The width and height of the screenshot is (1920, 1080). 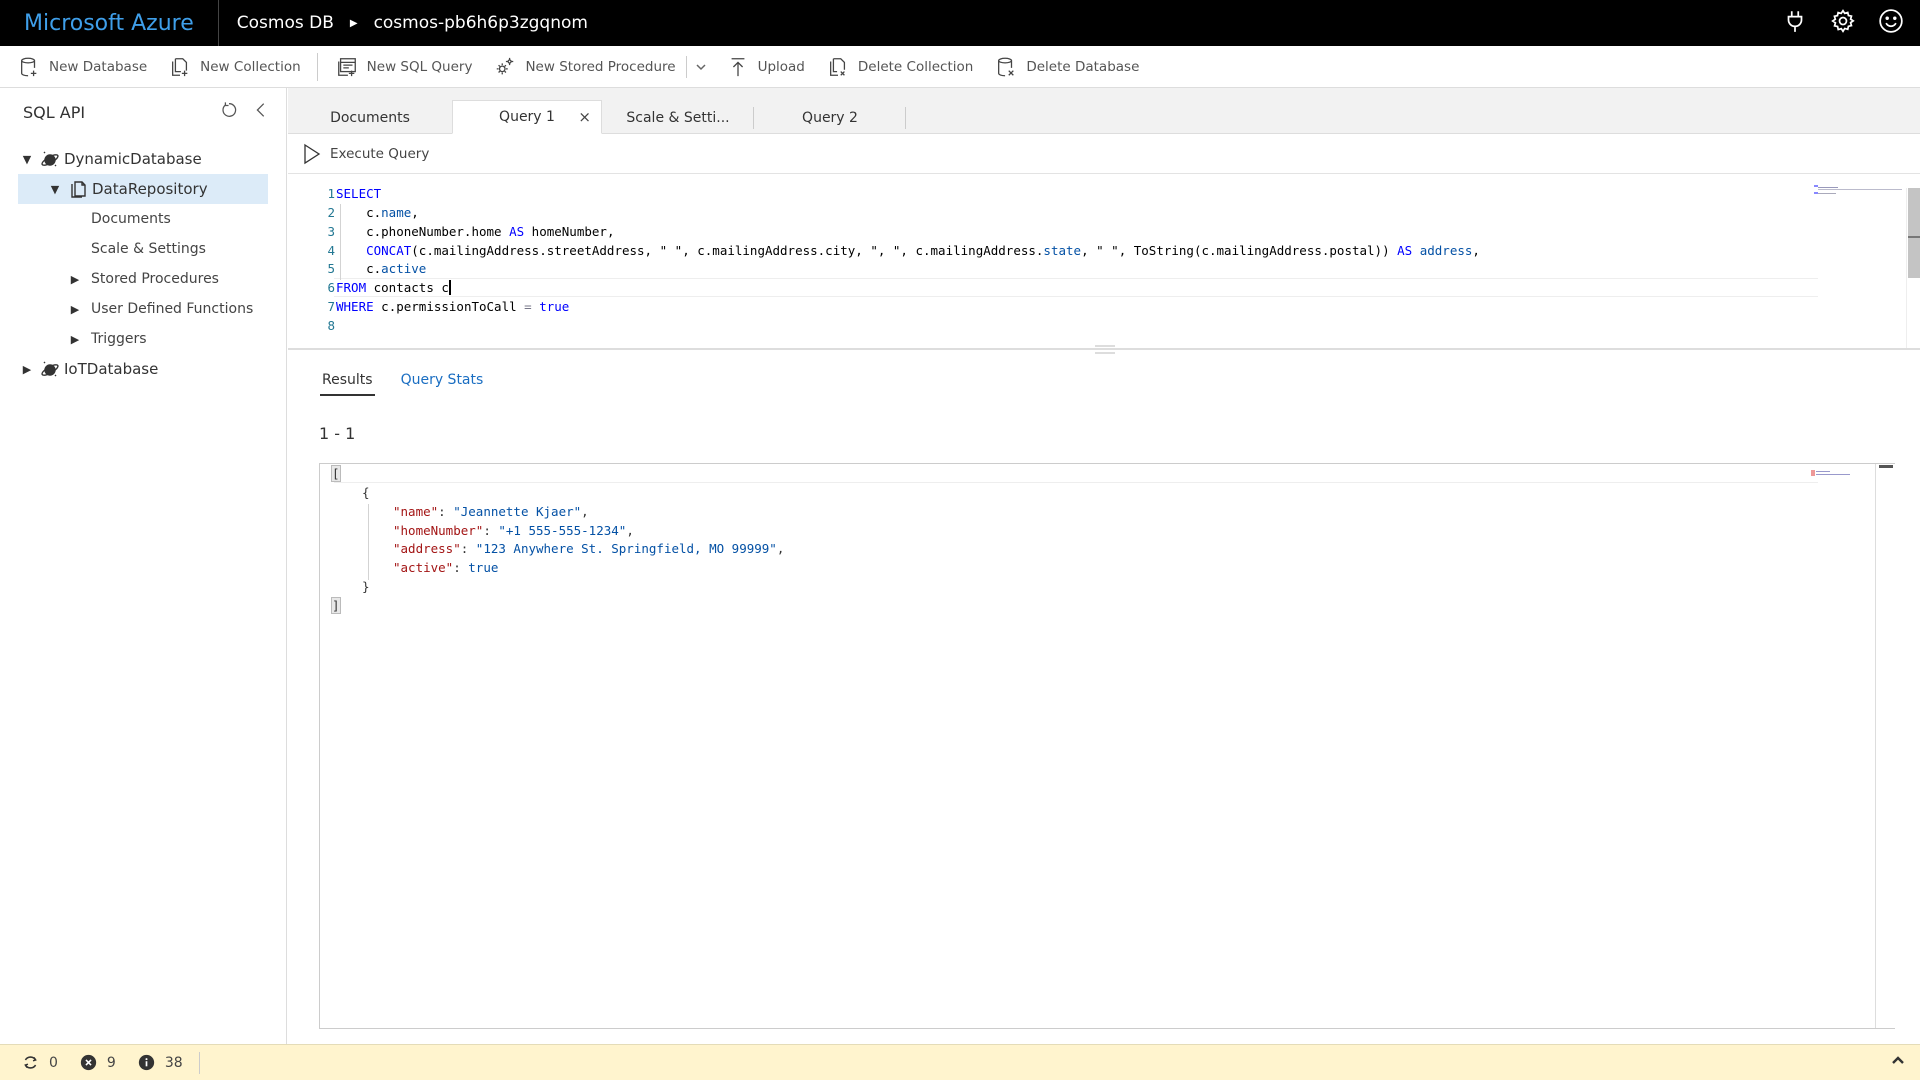 I want to click on indent-guide, so click(x=368, y=542).